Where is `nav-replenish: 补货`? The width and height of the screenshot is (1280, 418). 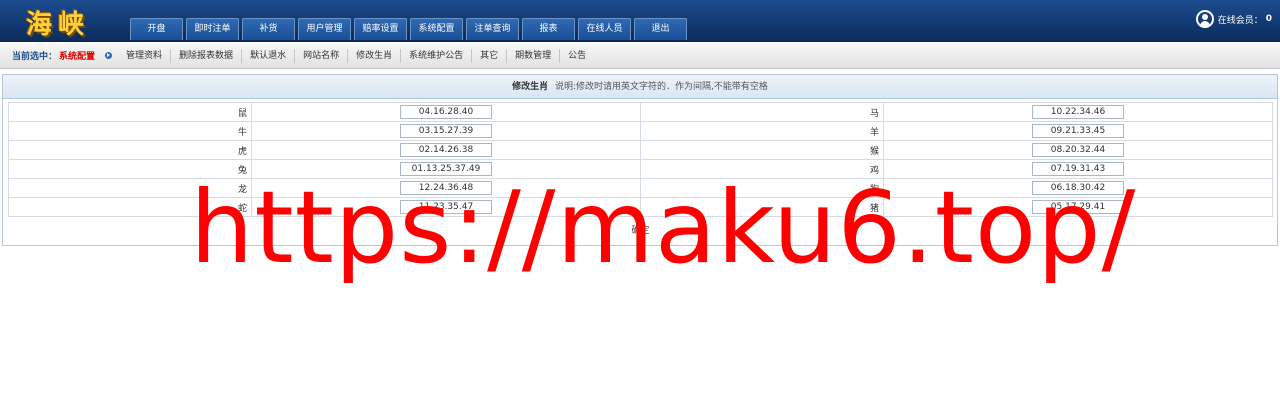
nav-replenish: 补货 is located at coordinates (268, 29).